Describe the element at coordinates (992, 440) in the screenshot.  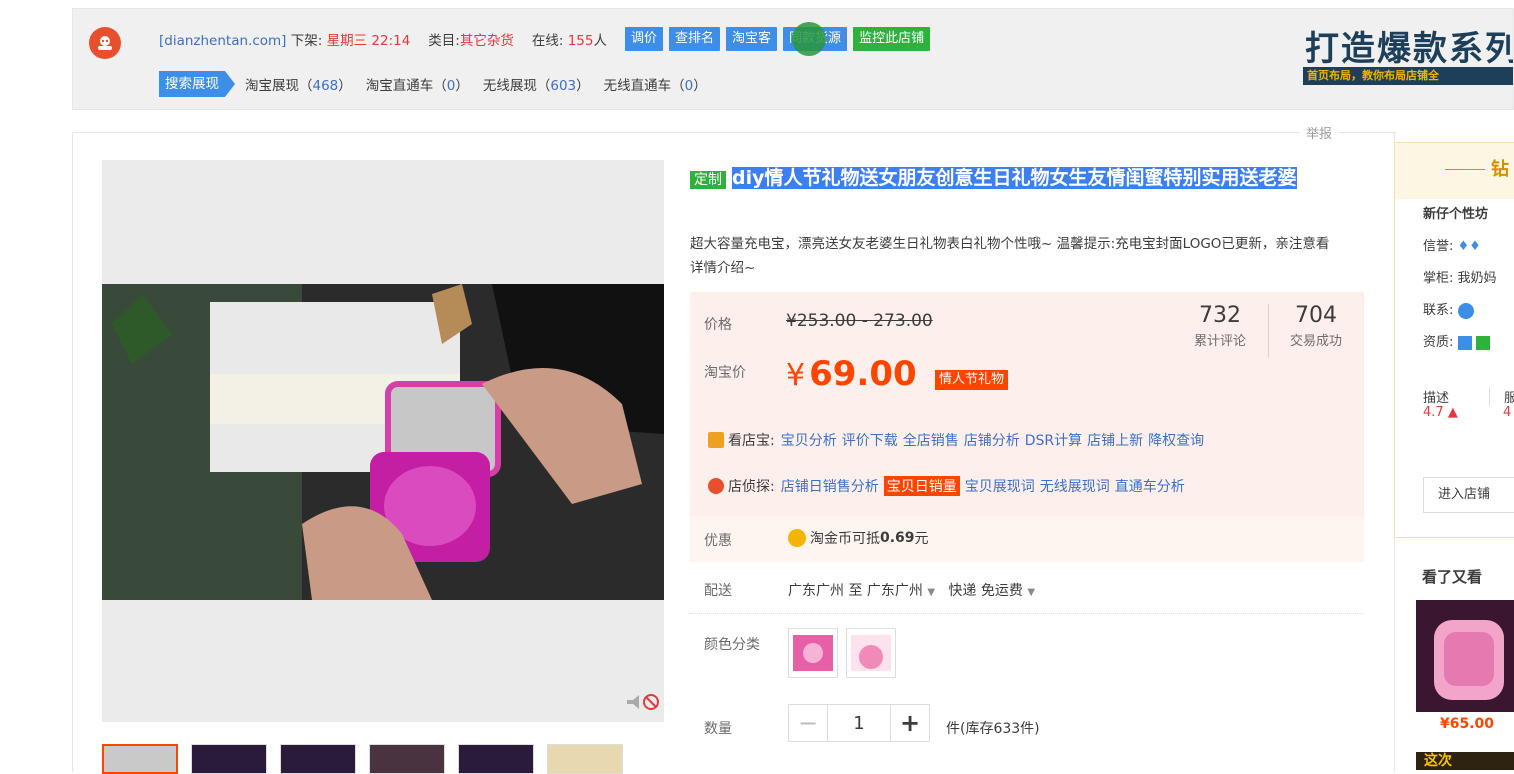
I see `link-shop-analysis: 店铺分析` at that location.